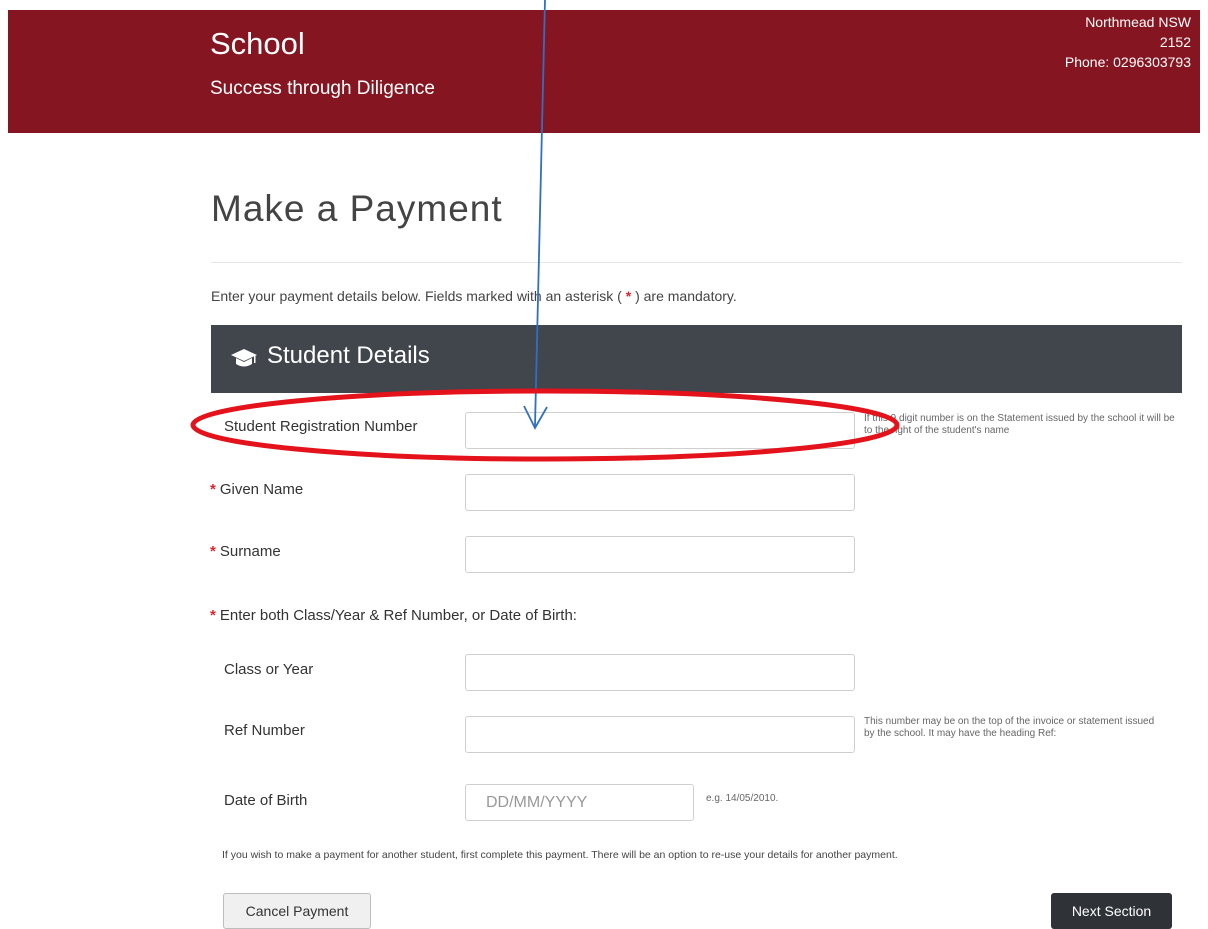 This screenshot has height=929, width=1208. I want to click on given-name-label: * Given Name, so click(256, 489).